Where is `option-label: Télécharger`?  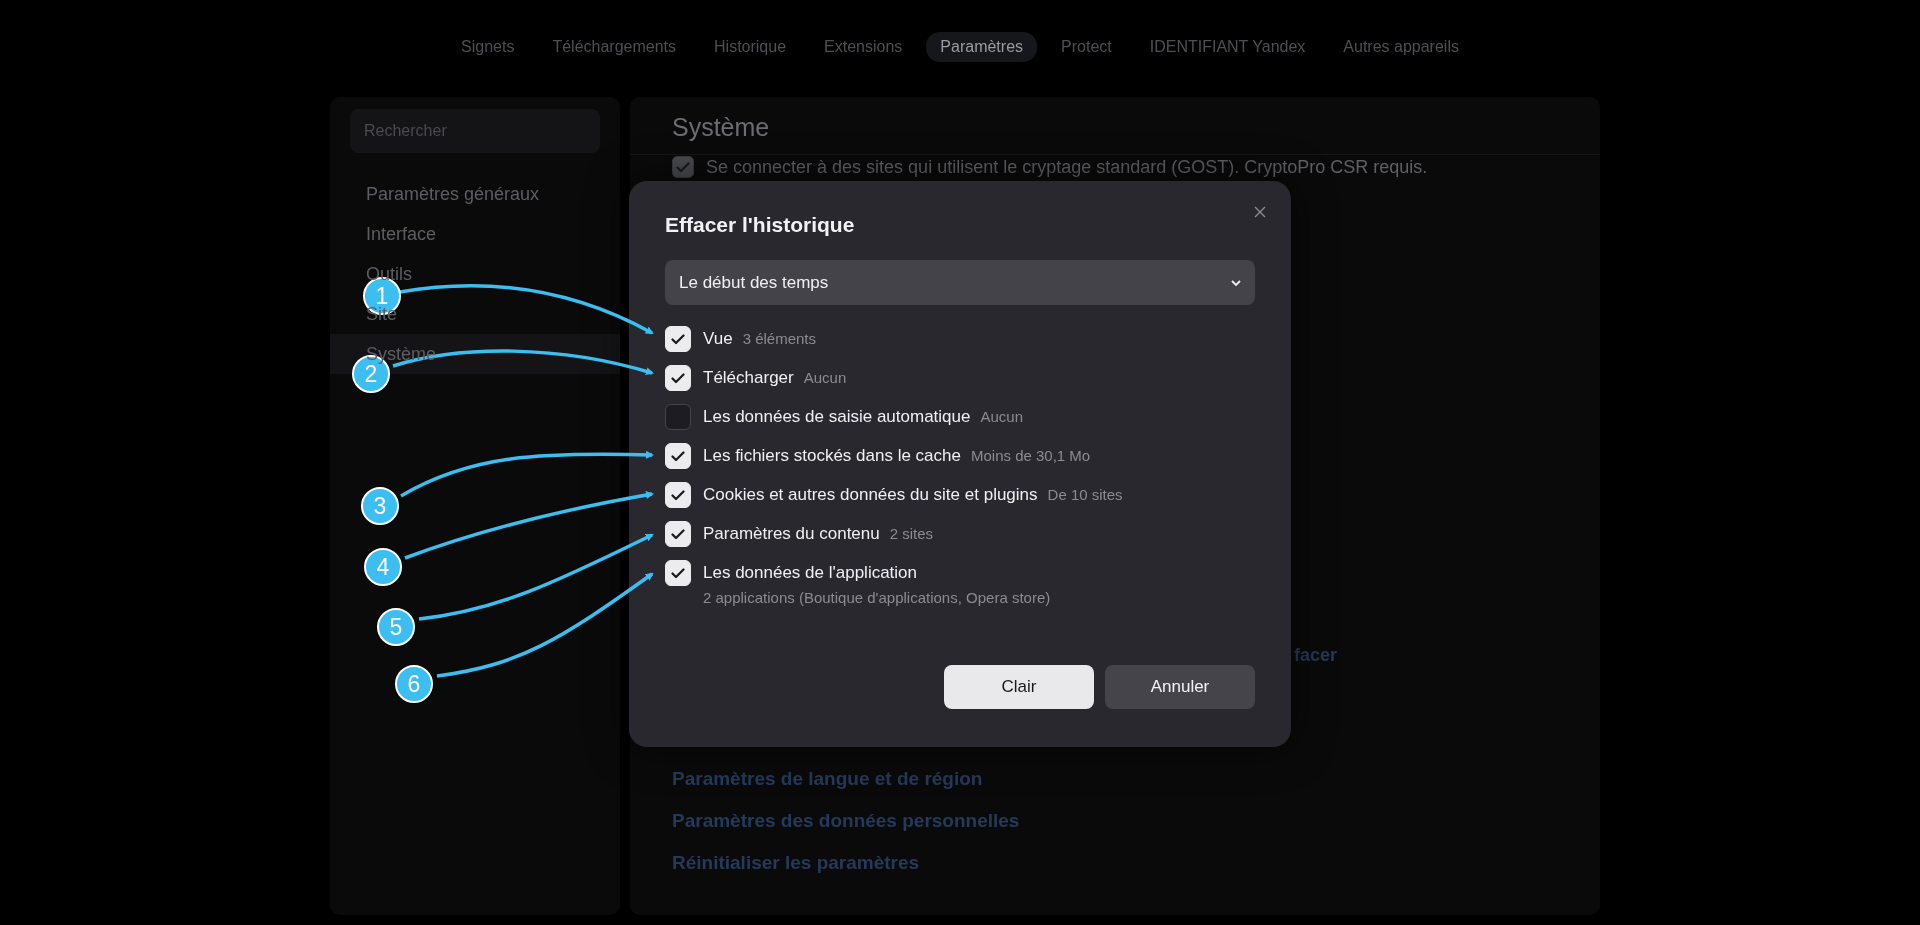 option-label: Télécharger is located at coordinates (748, 378).